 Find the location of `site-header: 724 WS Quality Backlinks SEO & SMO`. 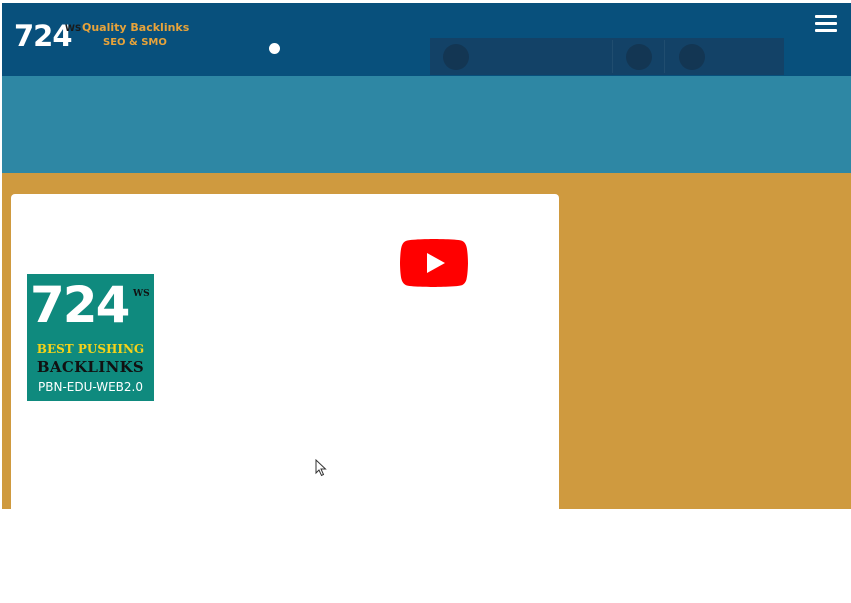

site-header: 724 WS Quality Backlinks SEO & SMO is located at coordinates (426, 39).